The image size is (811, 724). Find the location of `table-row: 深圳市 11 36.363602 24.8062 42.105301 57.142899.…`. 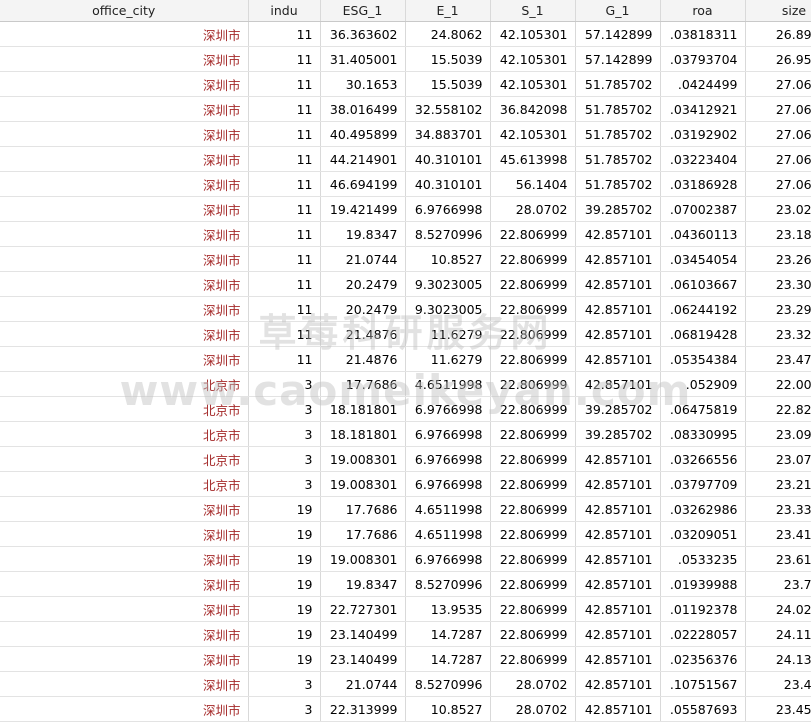

table-row: 深圳市 11 36.363602 24.8062 42.105301 57.142899.… is located at coordinates (405, 34).